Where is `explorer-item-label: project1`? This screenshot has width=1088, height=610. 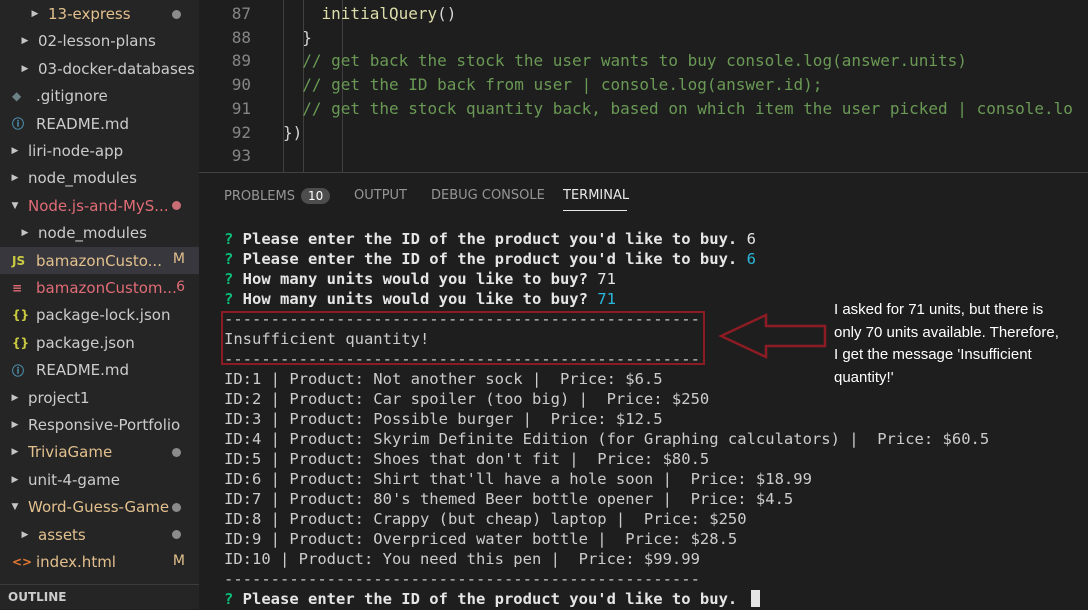
explorer-item-label: project1 is located at coordinates (59, 397).